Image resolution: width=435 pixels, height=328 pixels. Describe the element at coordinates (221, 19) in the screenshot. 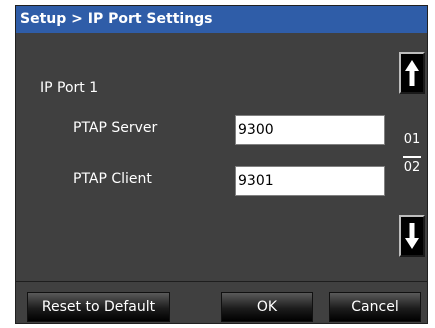

I see `window-title: Setup > IP Port Settings` at that location.